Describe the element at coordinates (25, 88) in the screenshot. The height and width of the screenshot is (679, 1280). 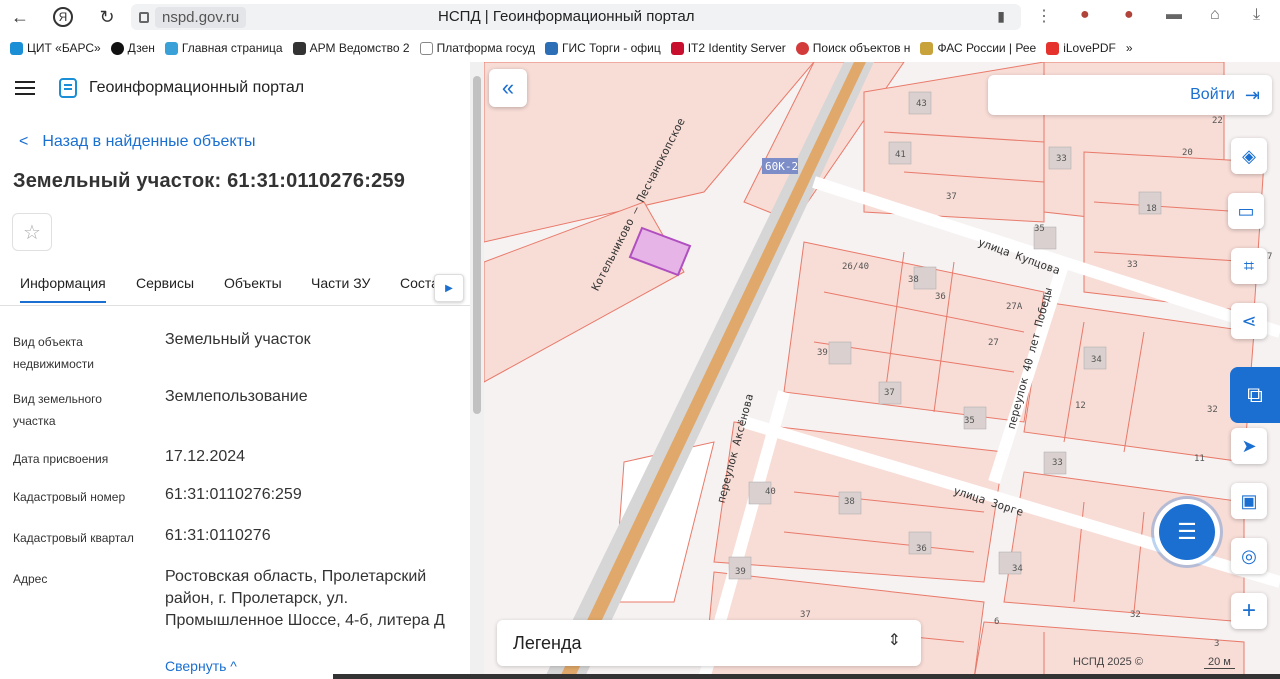
I see `menu-icon` at that location.